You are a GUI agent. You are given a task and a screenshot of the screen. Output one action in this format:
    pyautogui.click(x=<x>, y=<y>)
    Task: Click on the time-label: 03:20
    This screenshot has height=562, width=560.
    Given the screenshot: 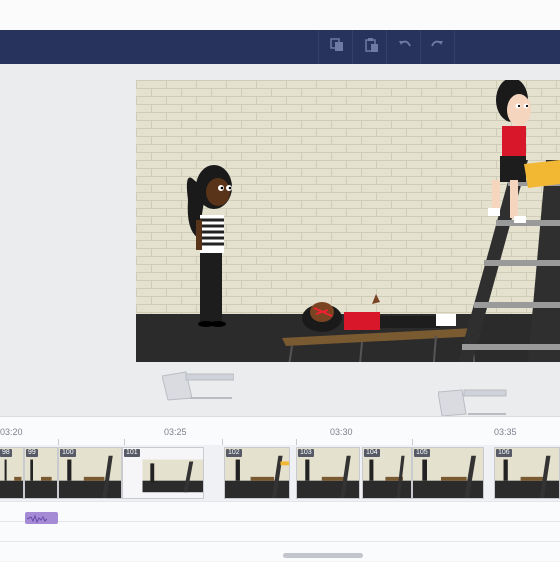 What is the action you would take?
    pyautogui.click(x=11, y=432)
    